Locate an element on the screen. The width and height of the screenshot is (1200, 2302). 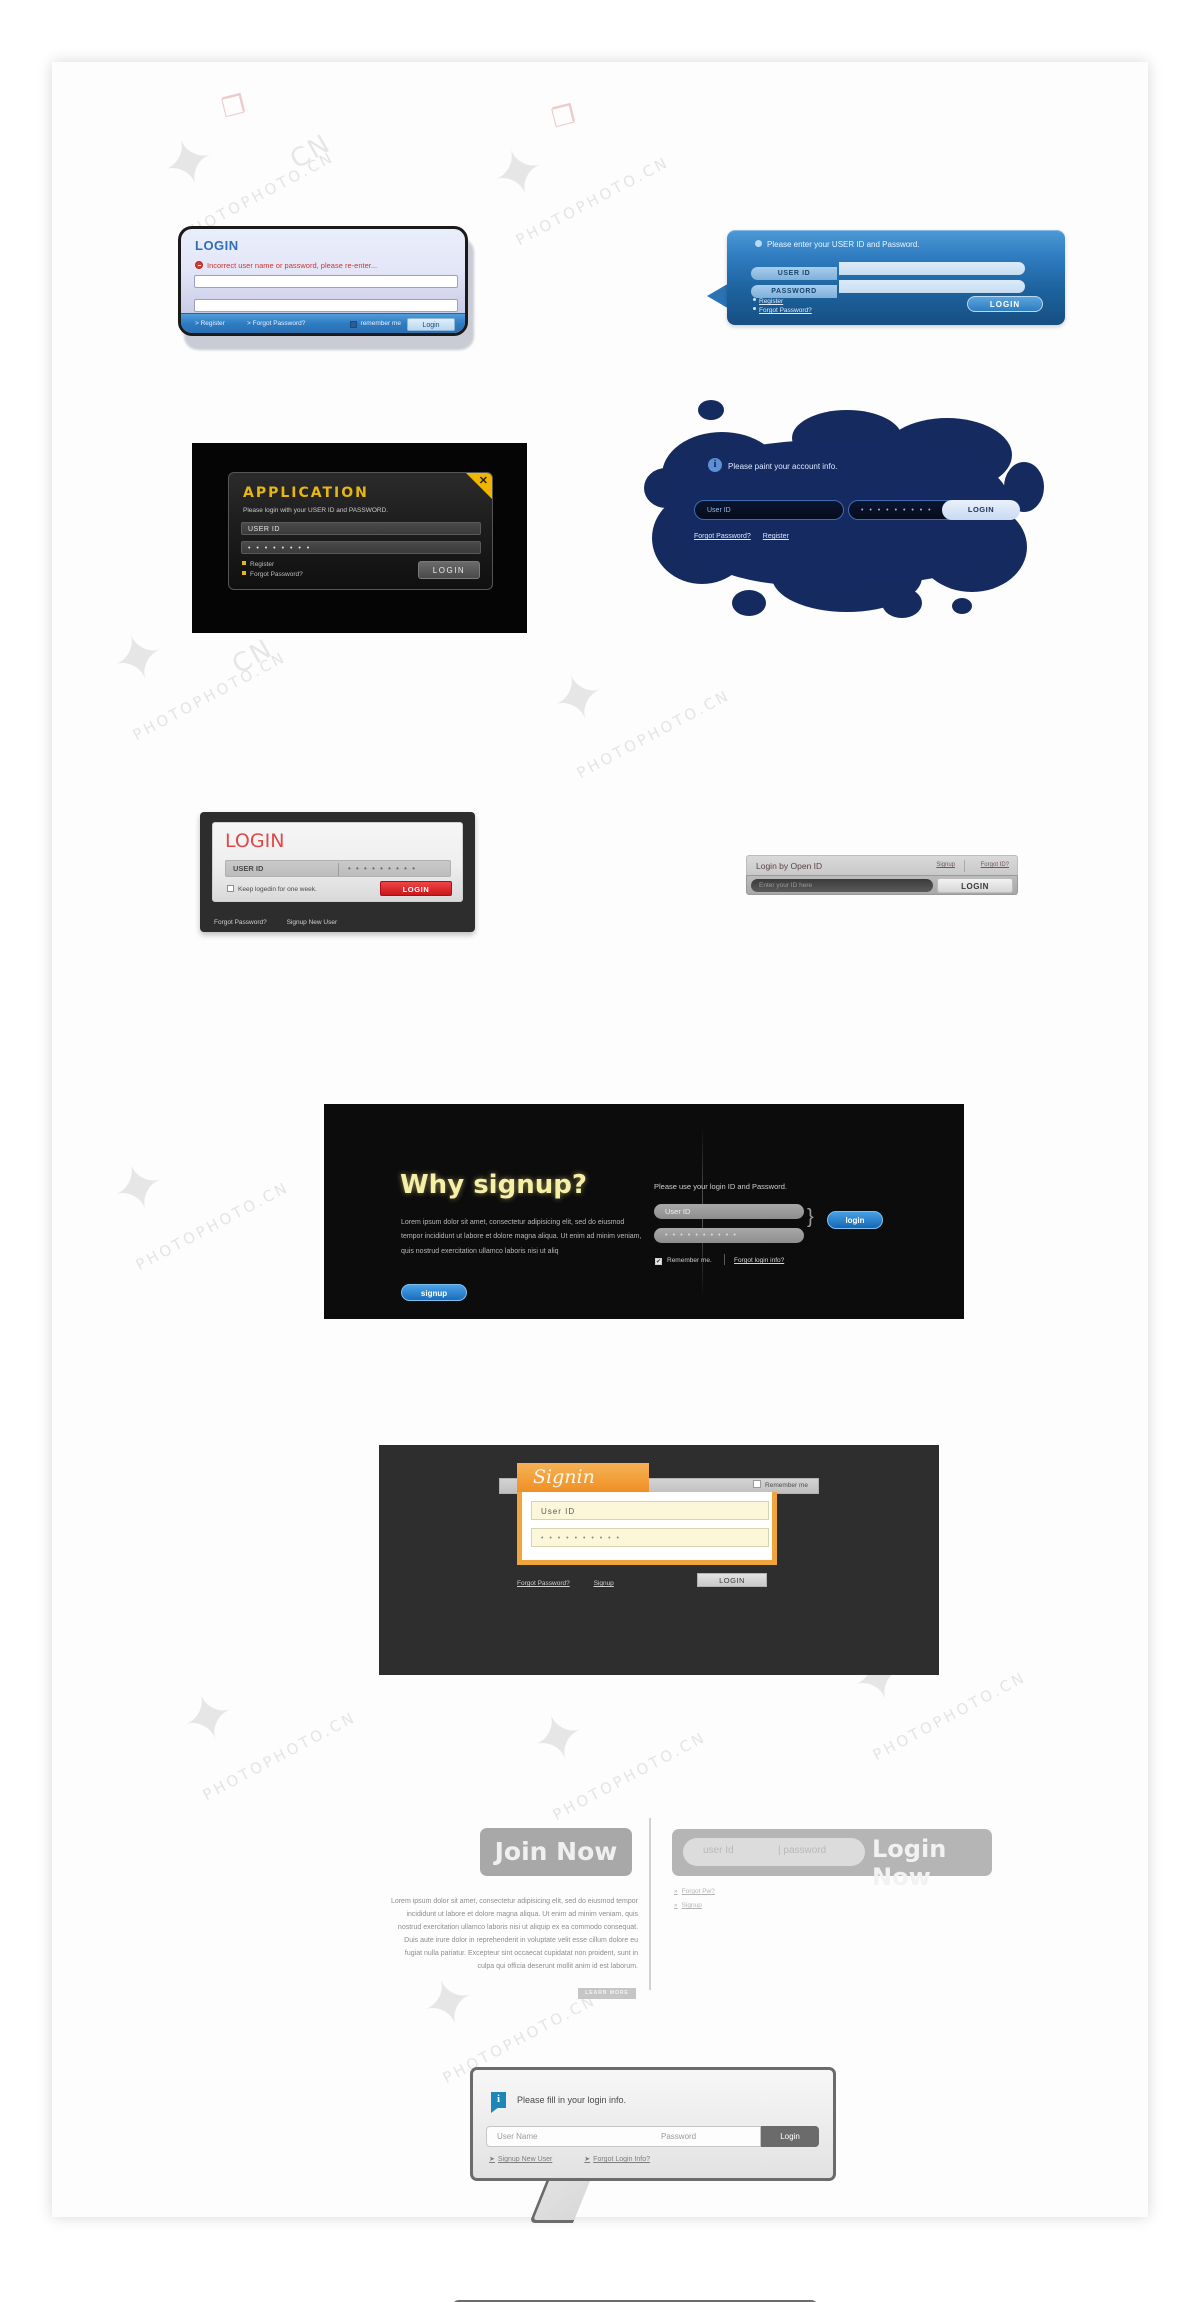
panel-body: User ID • • • • • • • • • • is located at coordinates (647, 1528).